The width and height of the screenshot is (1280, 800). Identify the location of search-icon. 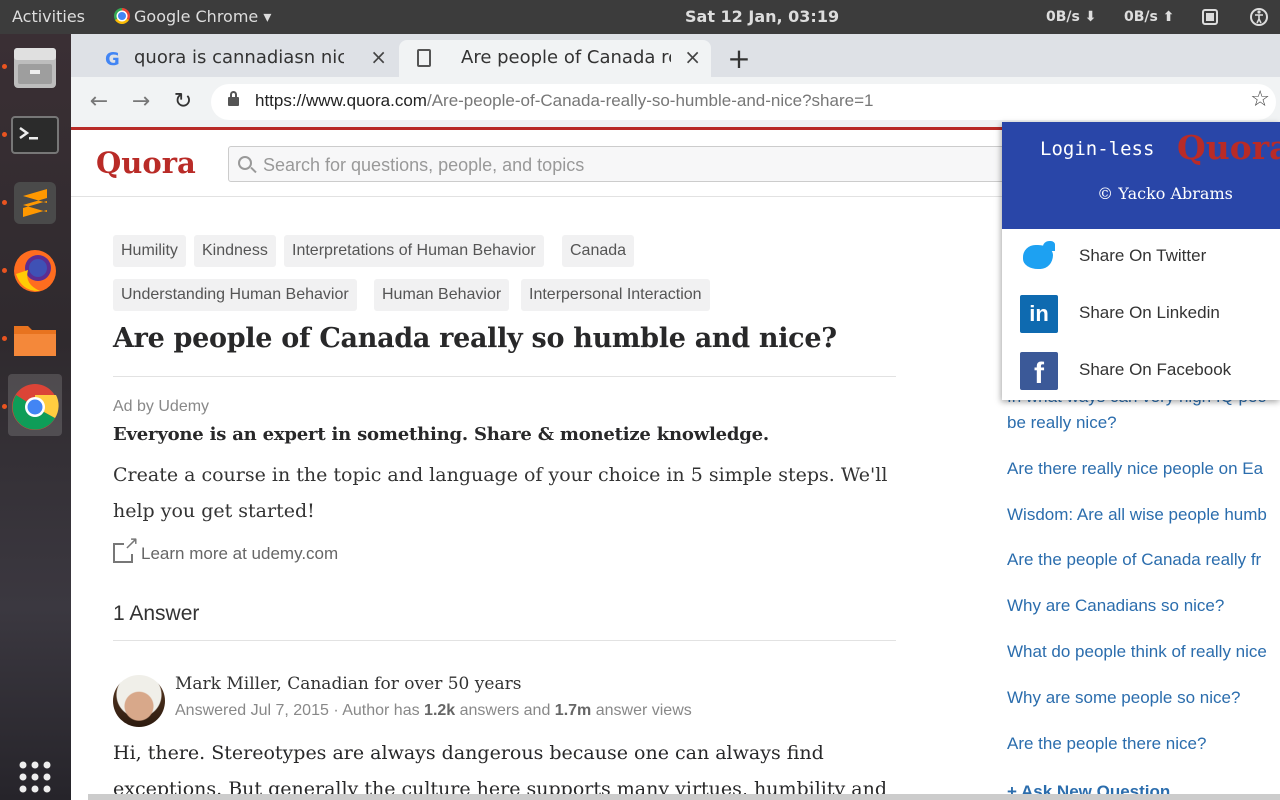
(245, 163).